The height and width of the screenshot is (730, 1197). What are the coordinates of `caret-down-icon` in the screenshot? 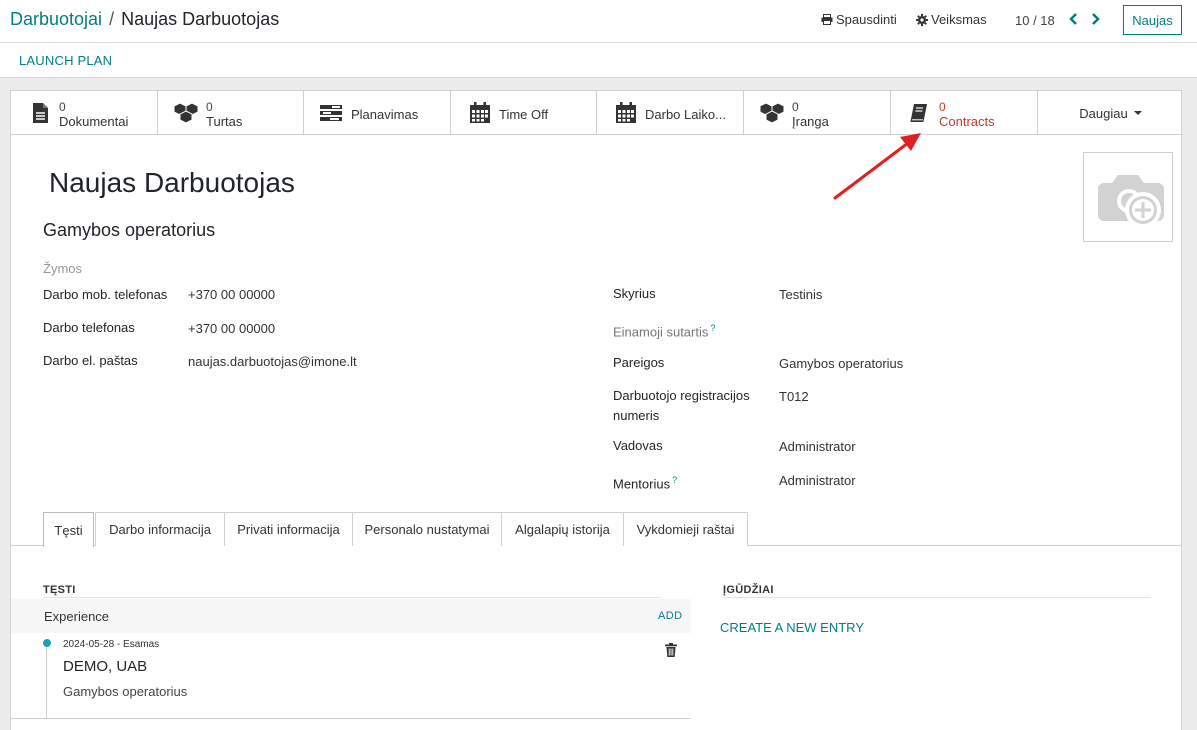 It's located at (1137, 113).